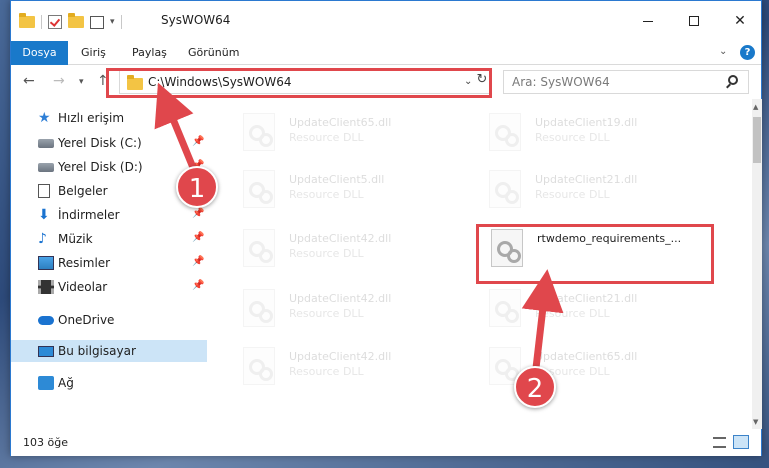  I want to click on expand-ribbon-chevron-icon: ⌄, so click(723, 51).